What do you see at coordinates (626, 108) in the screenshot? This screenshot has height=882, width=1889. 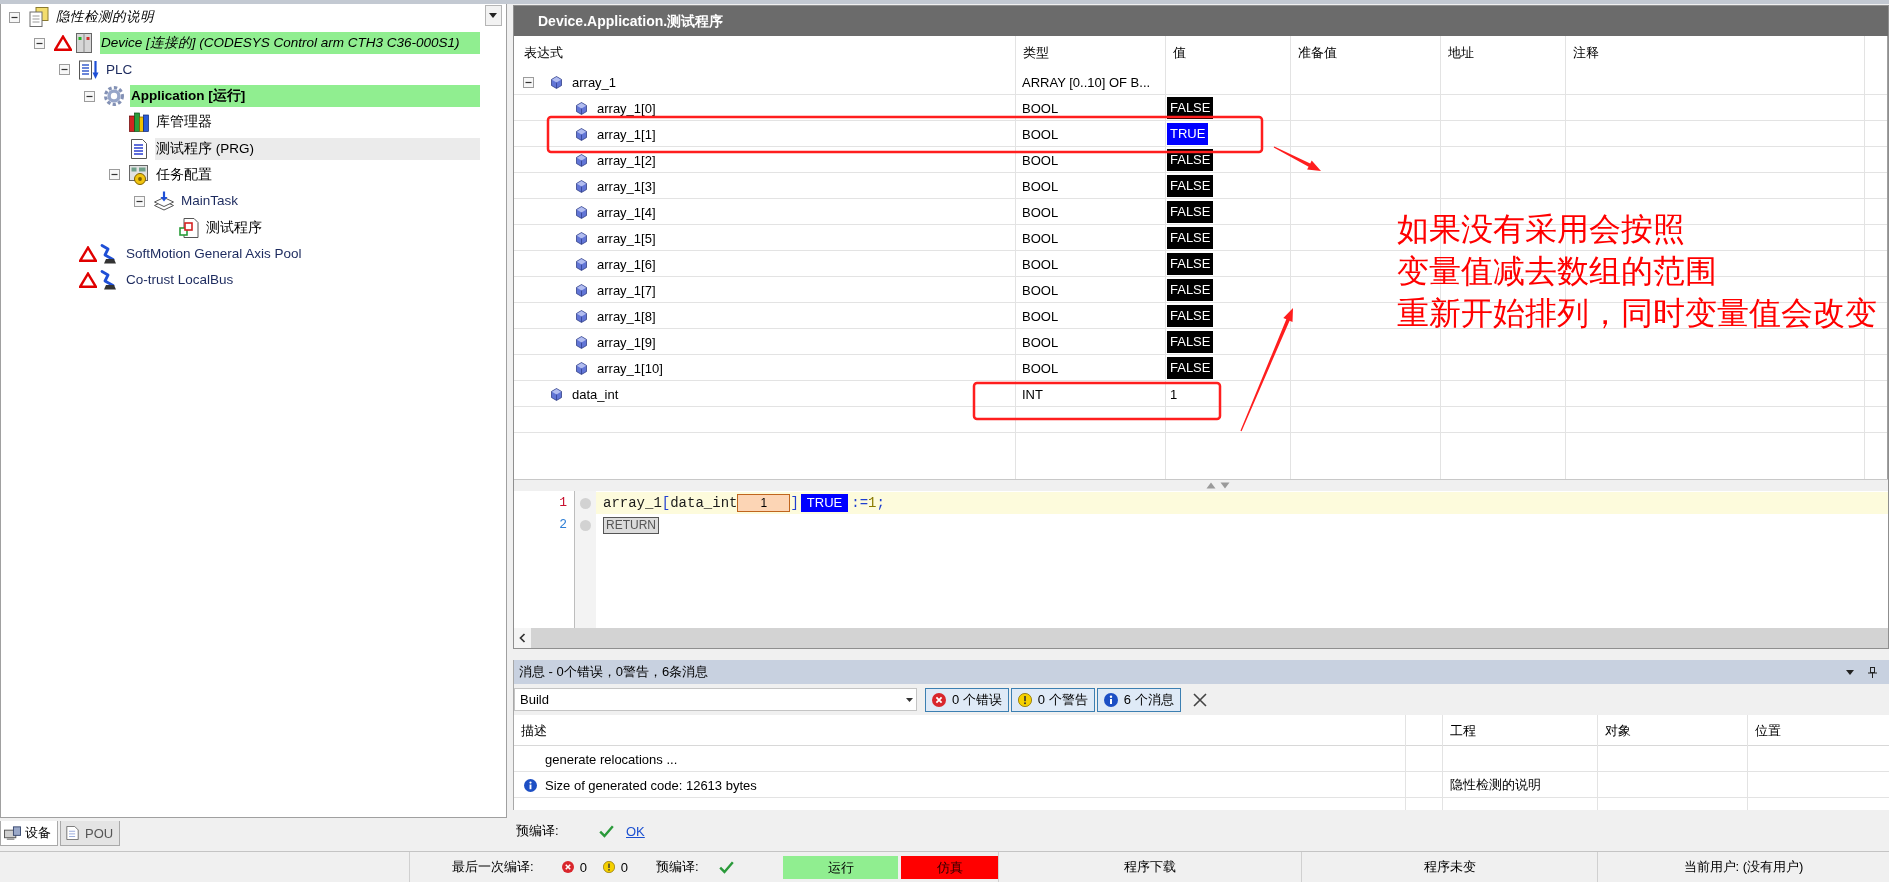 I see `expression-text: array_1[0]` at bounding box center [626, 108].